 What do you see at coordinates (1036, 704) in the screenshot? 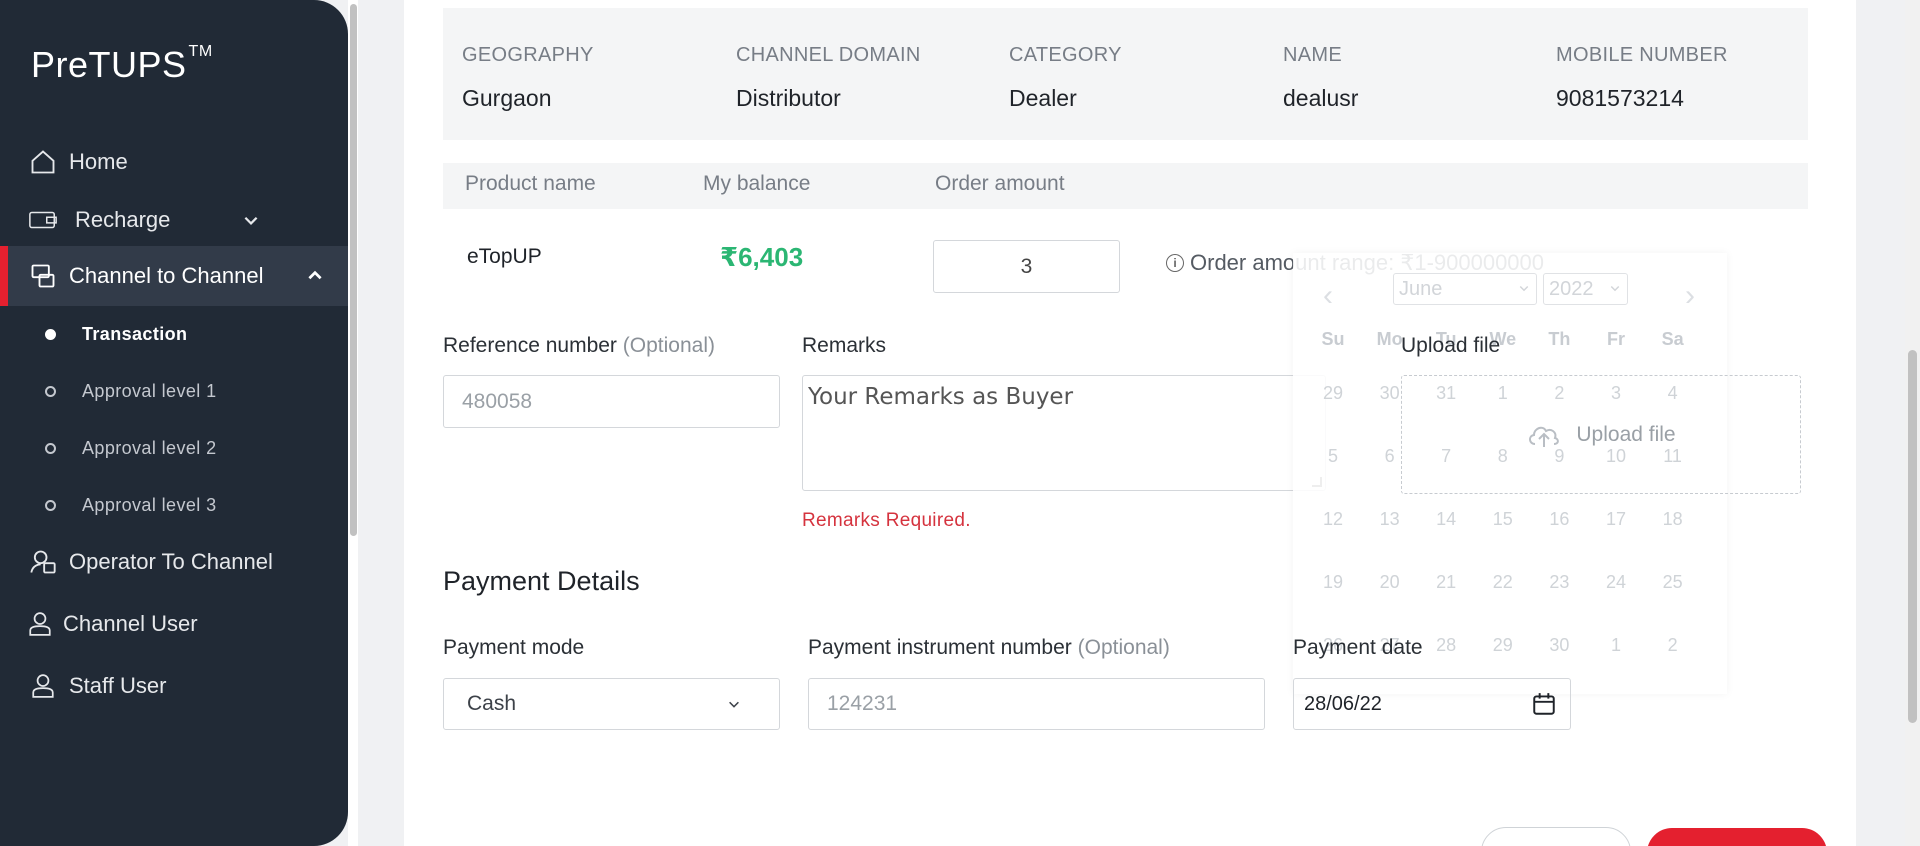
I see `payment-instrument-input: 124231` at bounding box center [1036, 704].